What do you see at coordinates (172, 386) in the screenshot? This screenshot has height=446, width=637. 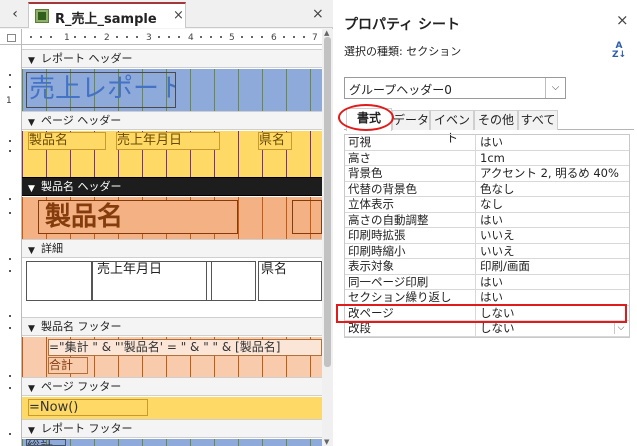 I see `section-bar-page-footer: ▼ ページ フッター` at bounding box center [172, 386].